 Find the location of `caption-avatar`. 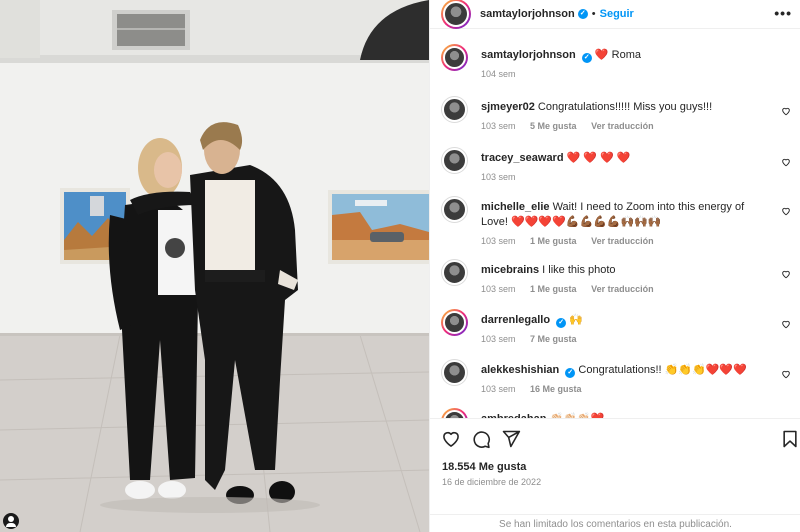

caption-avatar is located at coordinates (454, 57).